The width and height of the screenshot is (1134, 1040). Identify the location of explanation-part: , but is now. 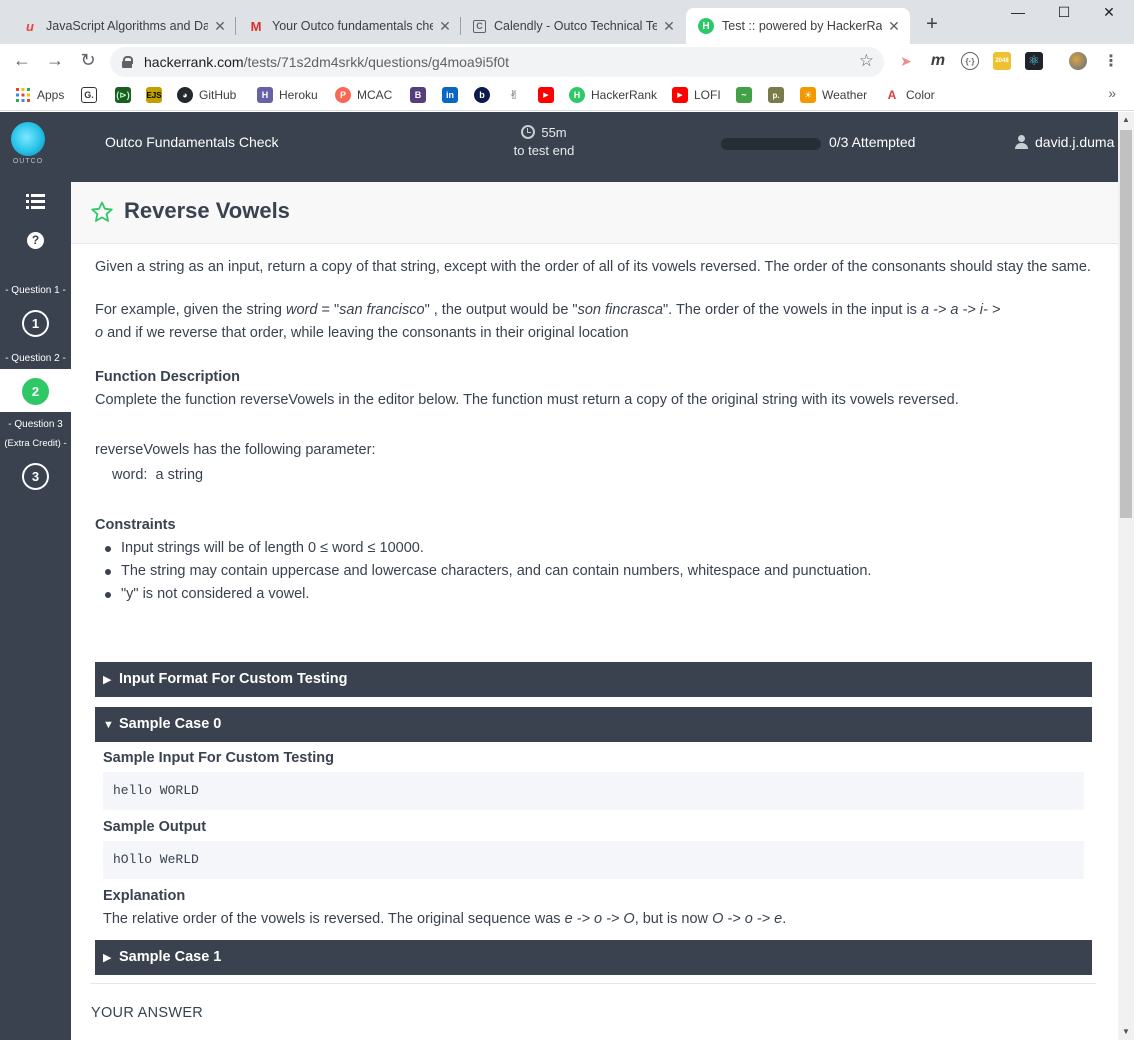
(673, 919).